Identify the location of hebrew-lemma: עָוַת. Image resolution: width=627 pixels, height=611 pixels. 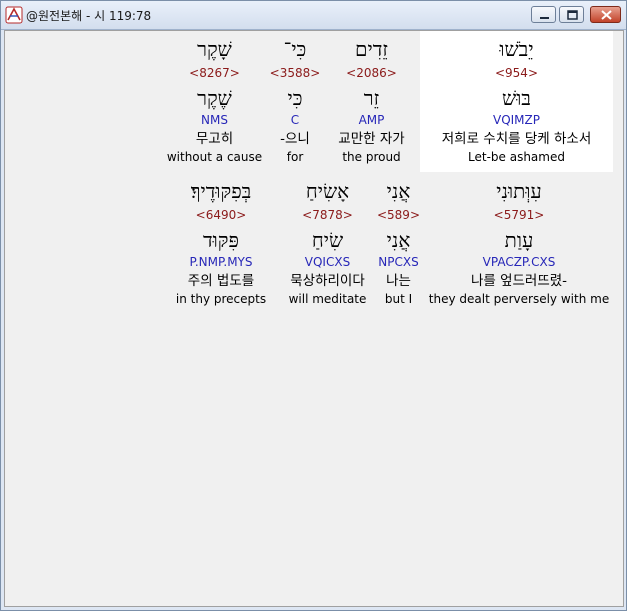
(519, 240).